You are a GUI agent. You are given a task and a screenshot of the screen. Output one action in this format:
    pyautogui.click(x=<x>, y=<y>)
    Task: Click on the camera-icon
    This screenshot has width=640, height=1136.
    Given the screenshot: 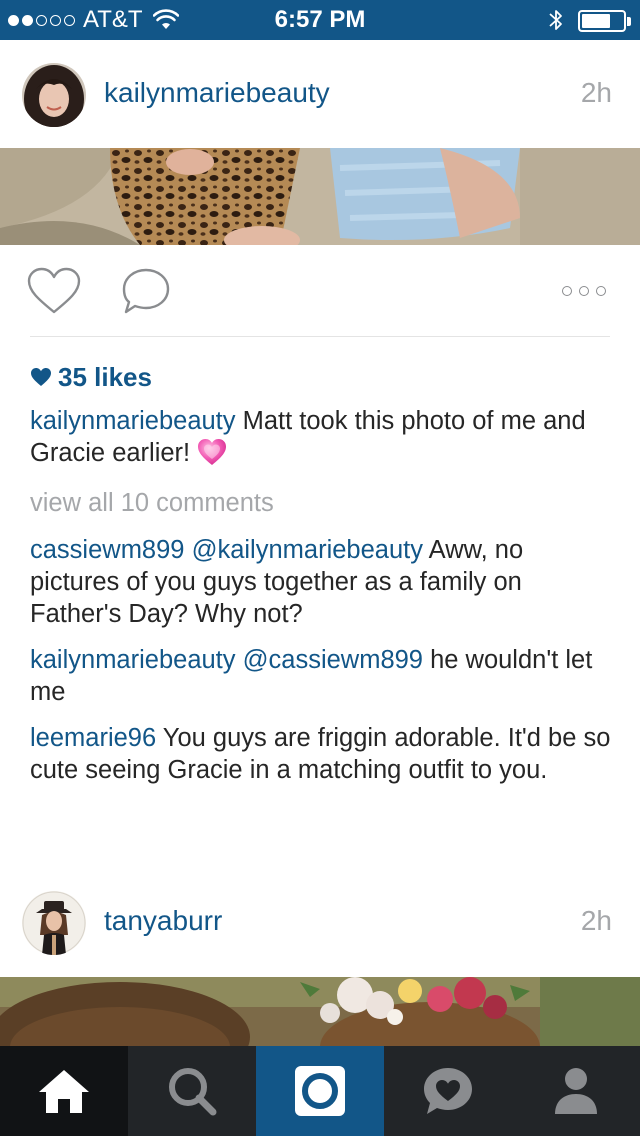 What is the action you would take?
    pyautogui.click(x=320, y=1091)
    